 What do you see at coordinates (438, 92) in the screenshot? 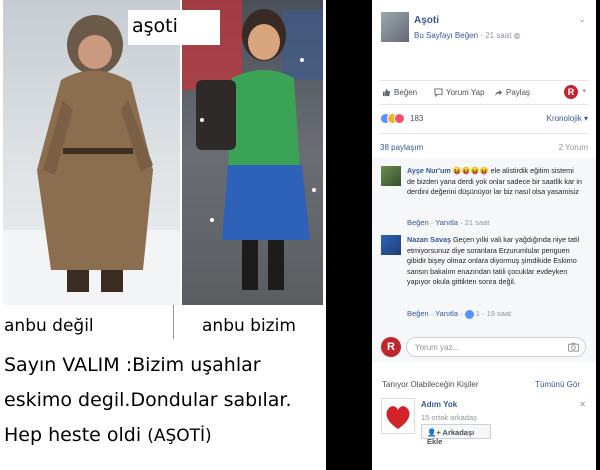
I see `comment-icon` at bounding box center [438, 92].